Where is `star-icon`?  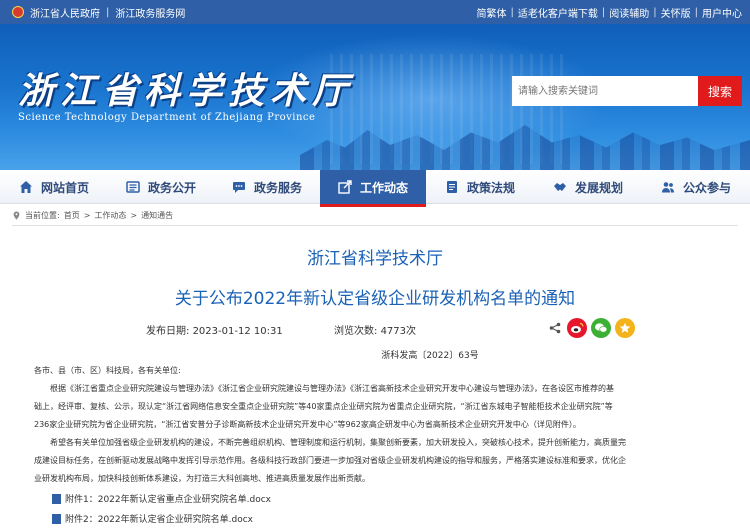 star-icon is located at coordinates (625, 327).